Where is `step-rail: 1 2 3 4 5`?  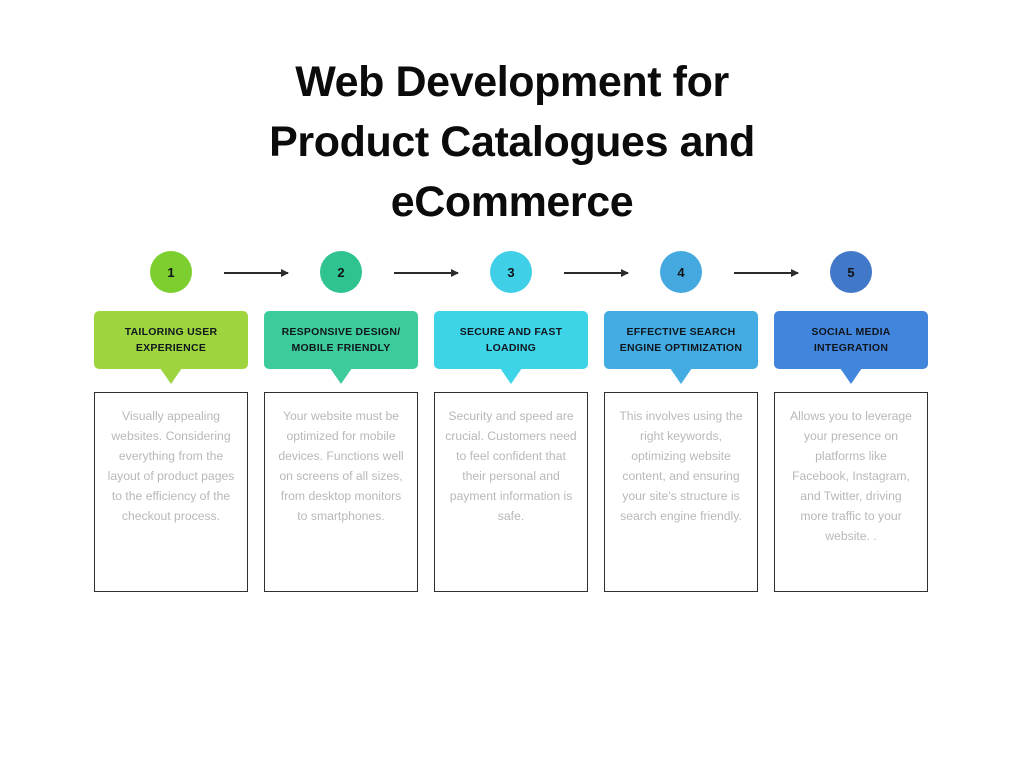
step-rail: 1 2 3 4 5 is located at coordinates (512, 273).